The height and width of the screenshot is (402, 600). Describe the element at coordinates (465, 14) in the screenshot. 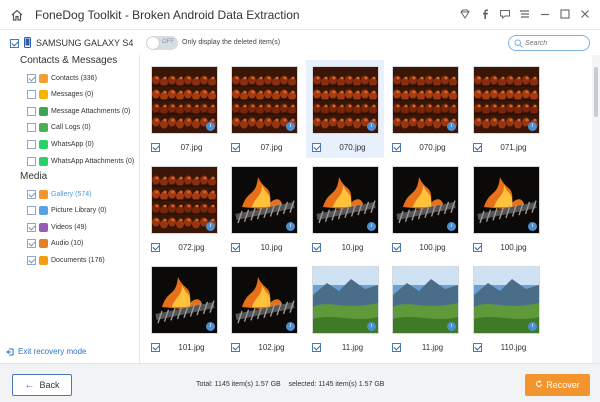

I see `diamond-icon` at that location.